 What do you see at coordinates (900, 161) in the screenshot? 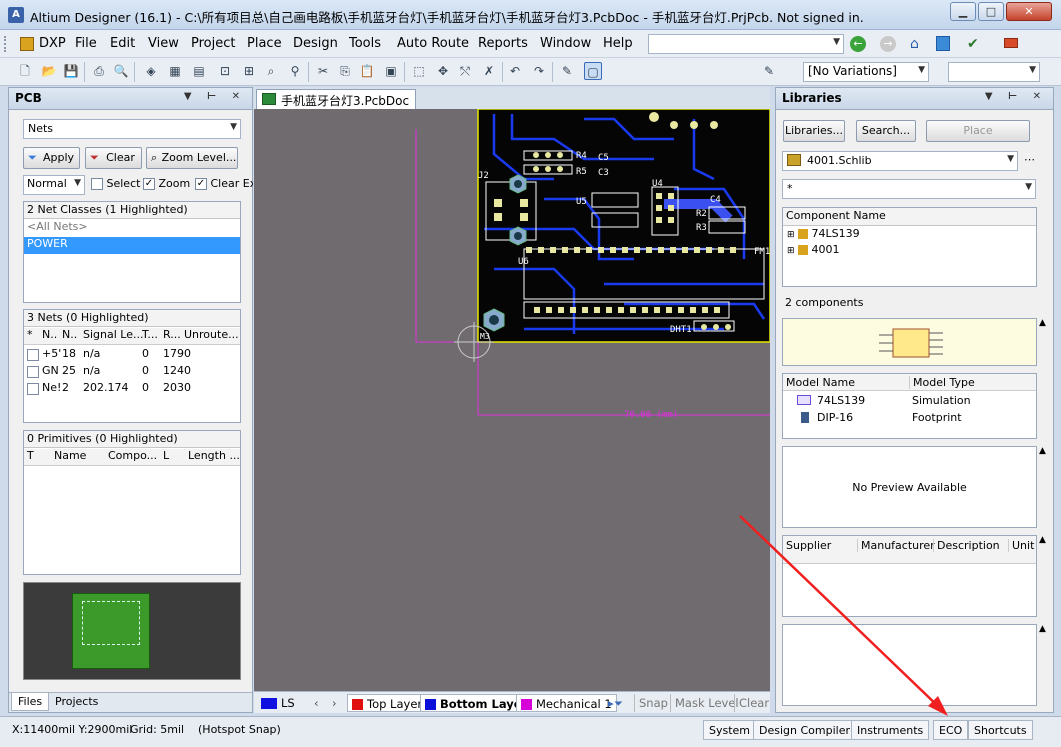
I see `library-select: 4001.Schlib ▼` at bounding box center [900, 161].